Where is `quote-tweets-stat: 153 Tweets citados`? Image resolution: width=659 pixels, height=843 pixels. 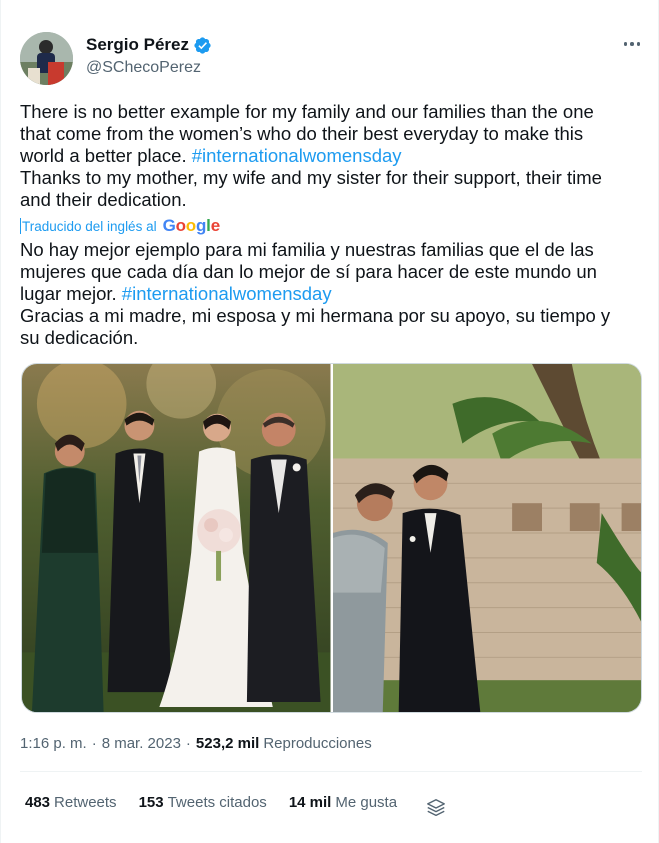 quote-tweets-stat: 153 Tweets citados is located at coordinates (203, 802).